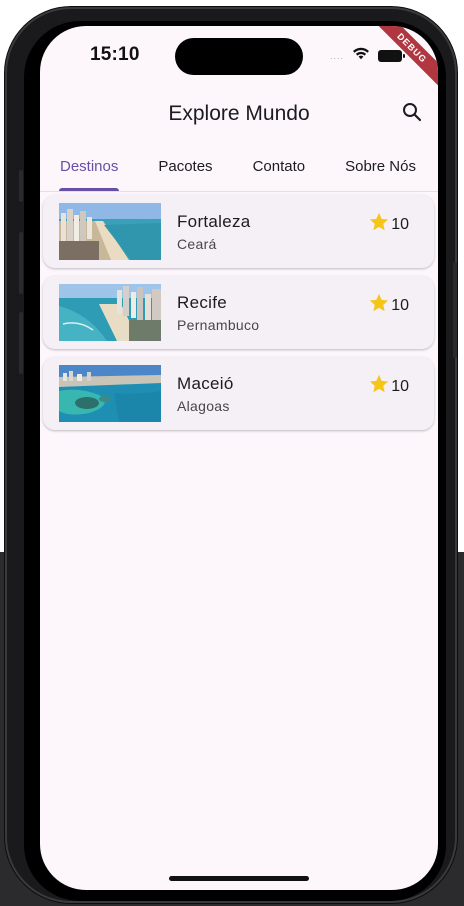  Describe the element at coordinates (279, 168) in the screenshot. I see `tab-contato: Contato` at that location.